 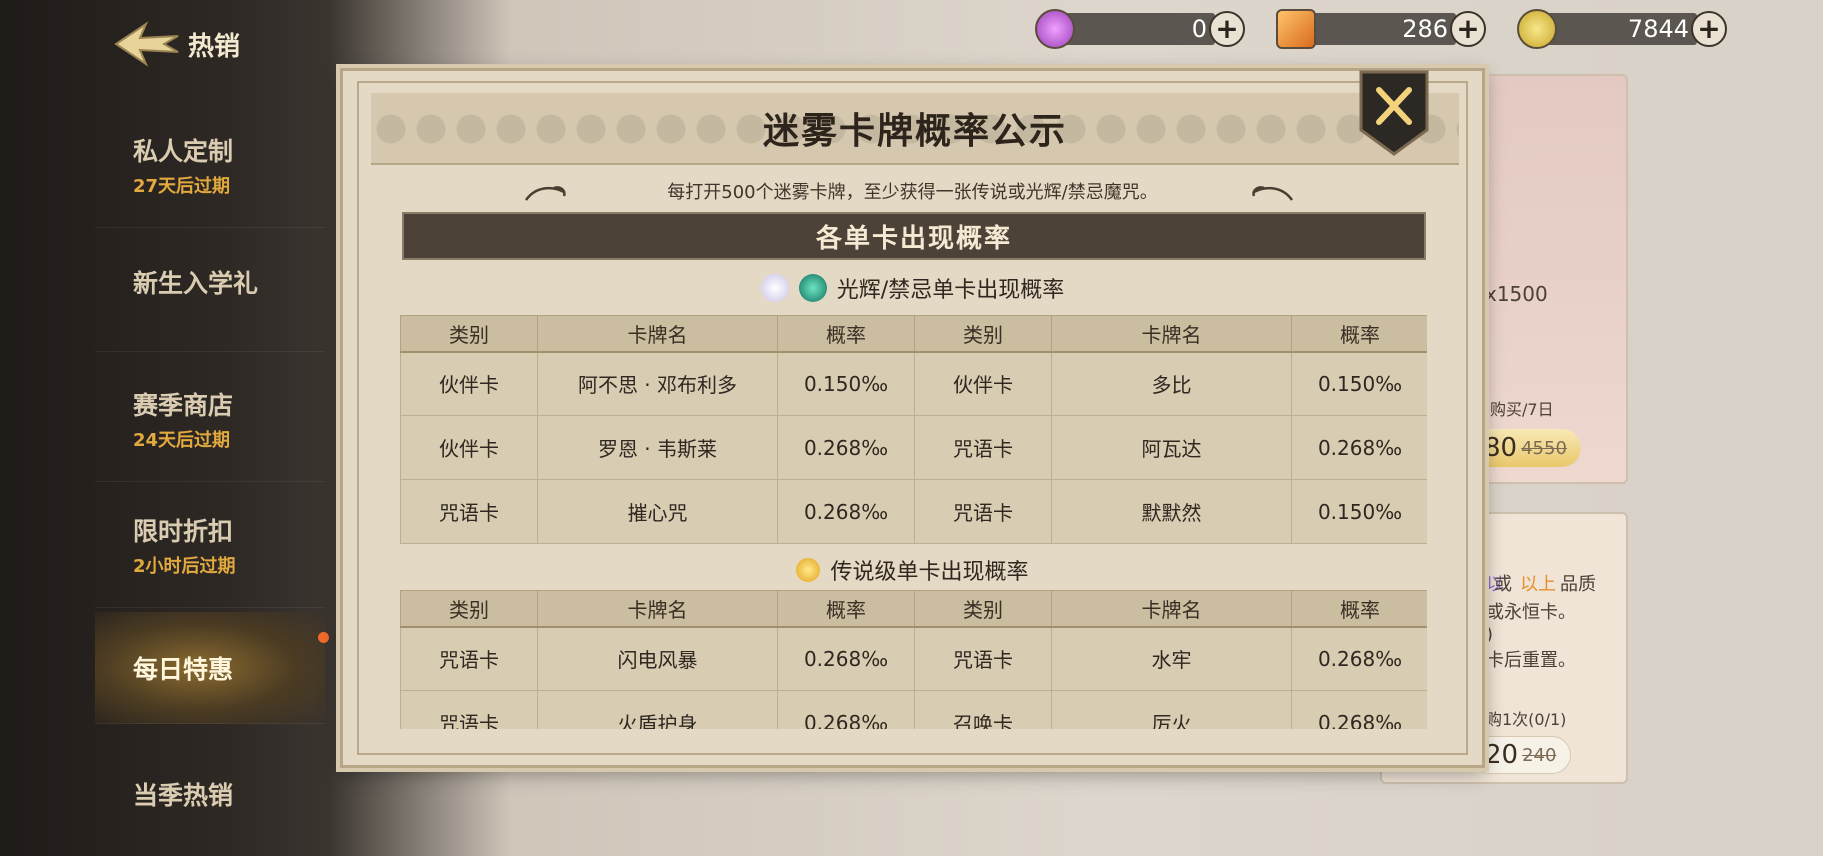 What do you see at coordinates (1273, 193) in the screenshot?
I see `flourish-right-icon` at bounding box center [1273, 193].